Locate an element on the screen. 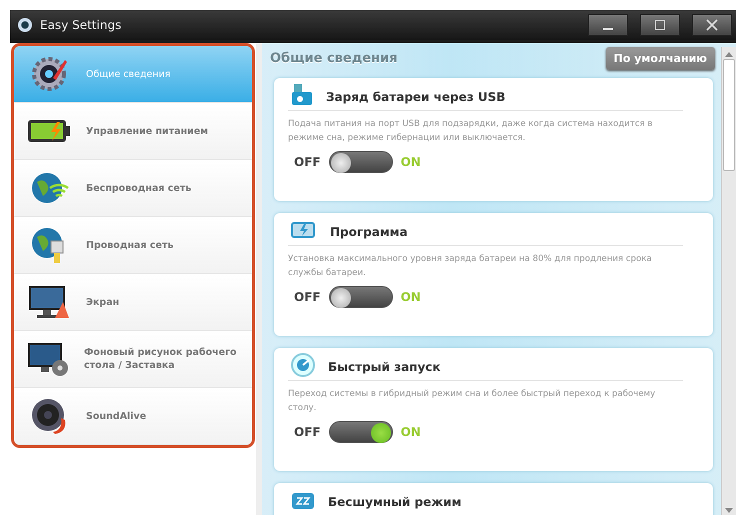 The image size is (736, 515). window-title: Easy Settings is located at coordinates (81, 25).